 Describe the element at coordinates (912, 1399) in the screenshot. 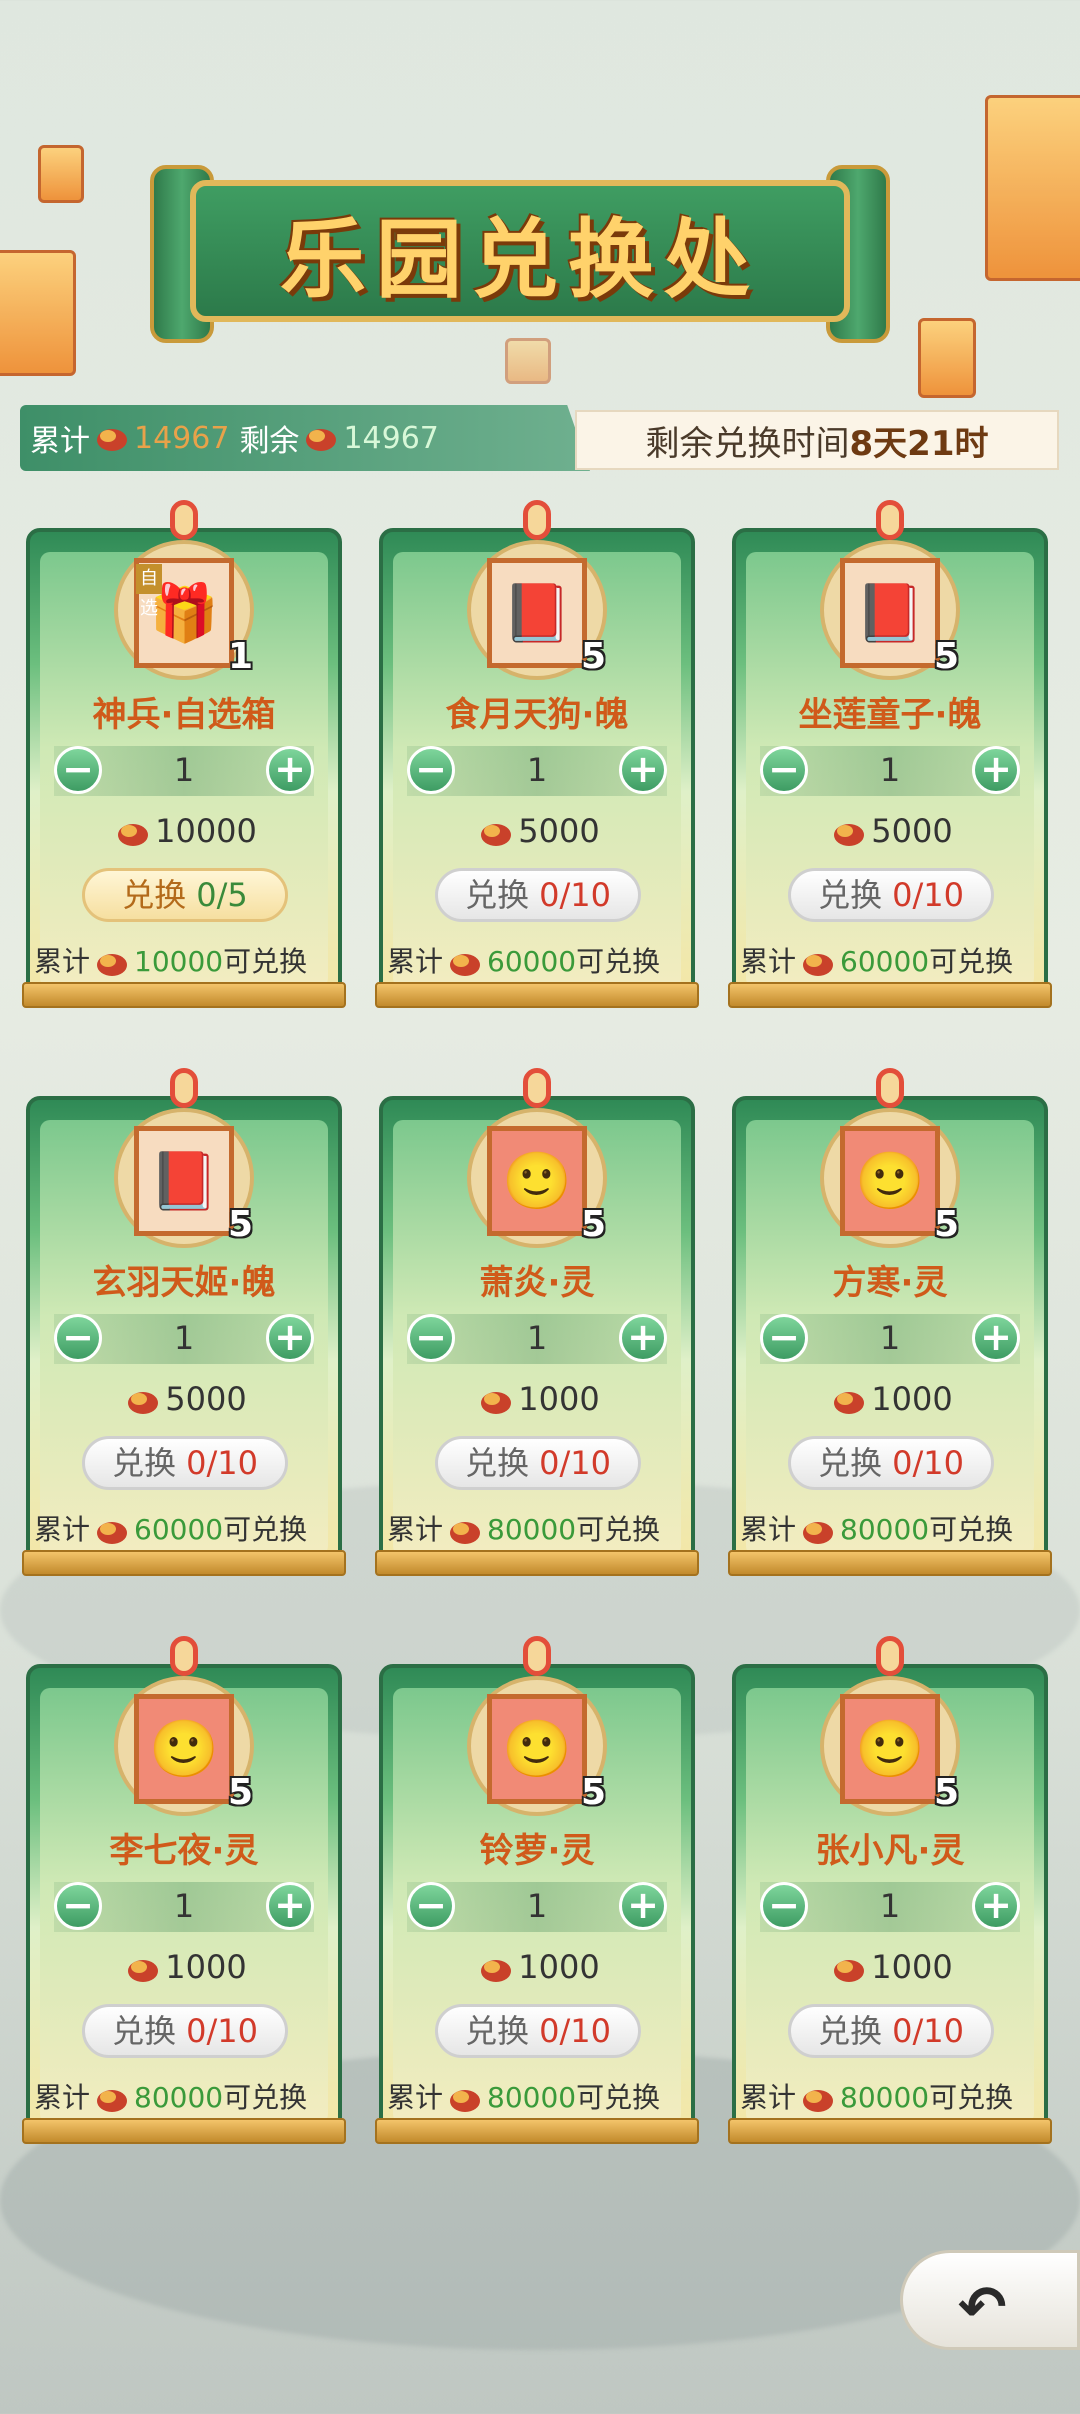

I see `price-value: 1000` at that location.